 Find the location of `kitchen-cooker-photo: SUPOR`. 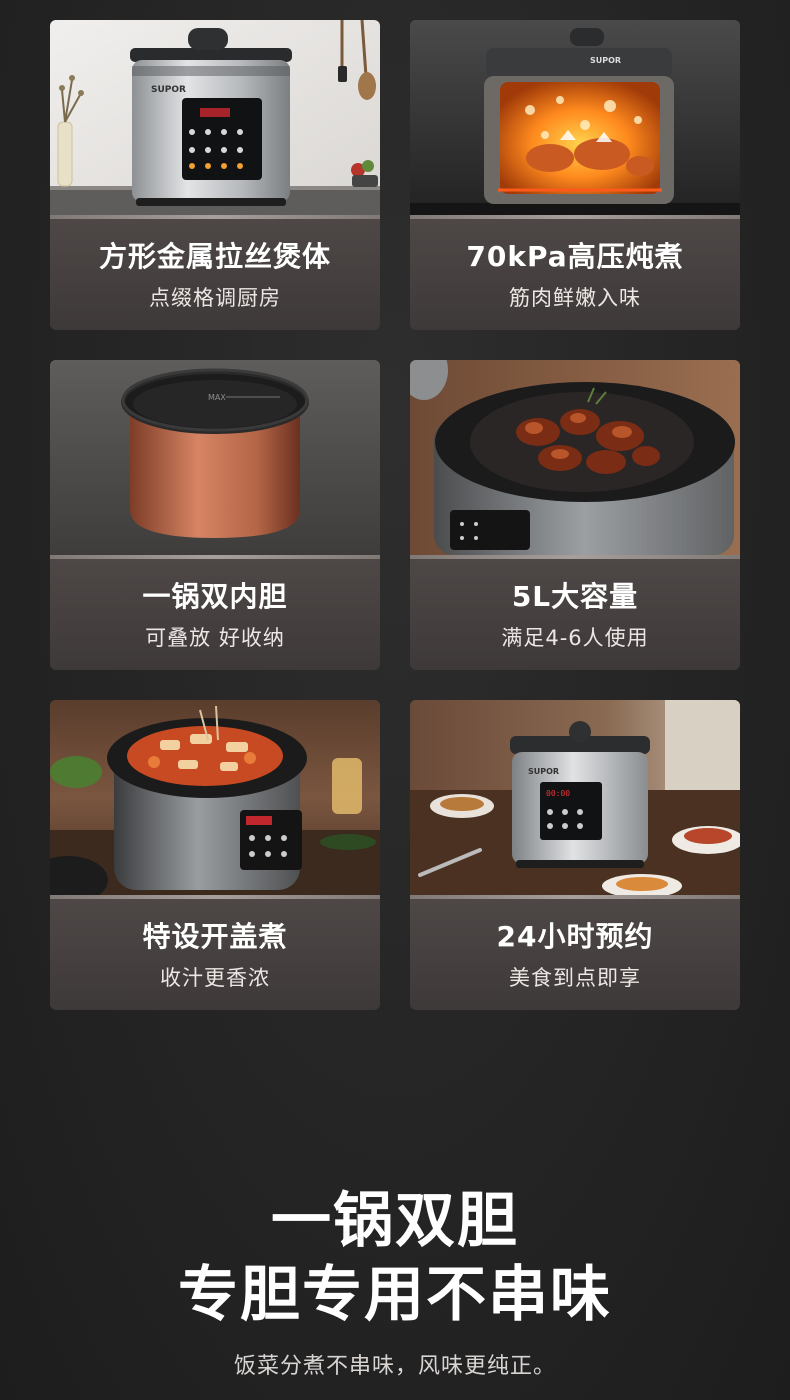

kitchen-cooker-photo: SUPOR is located at coordinates (215, 117).